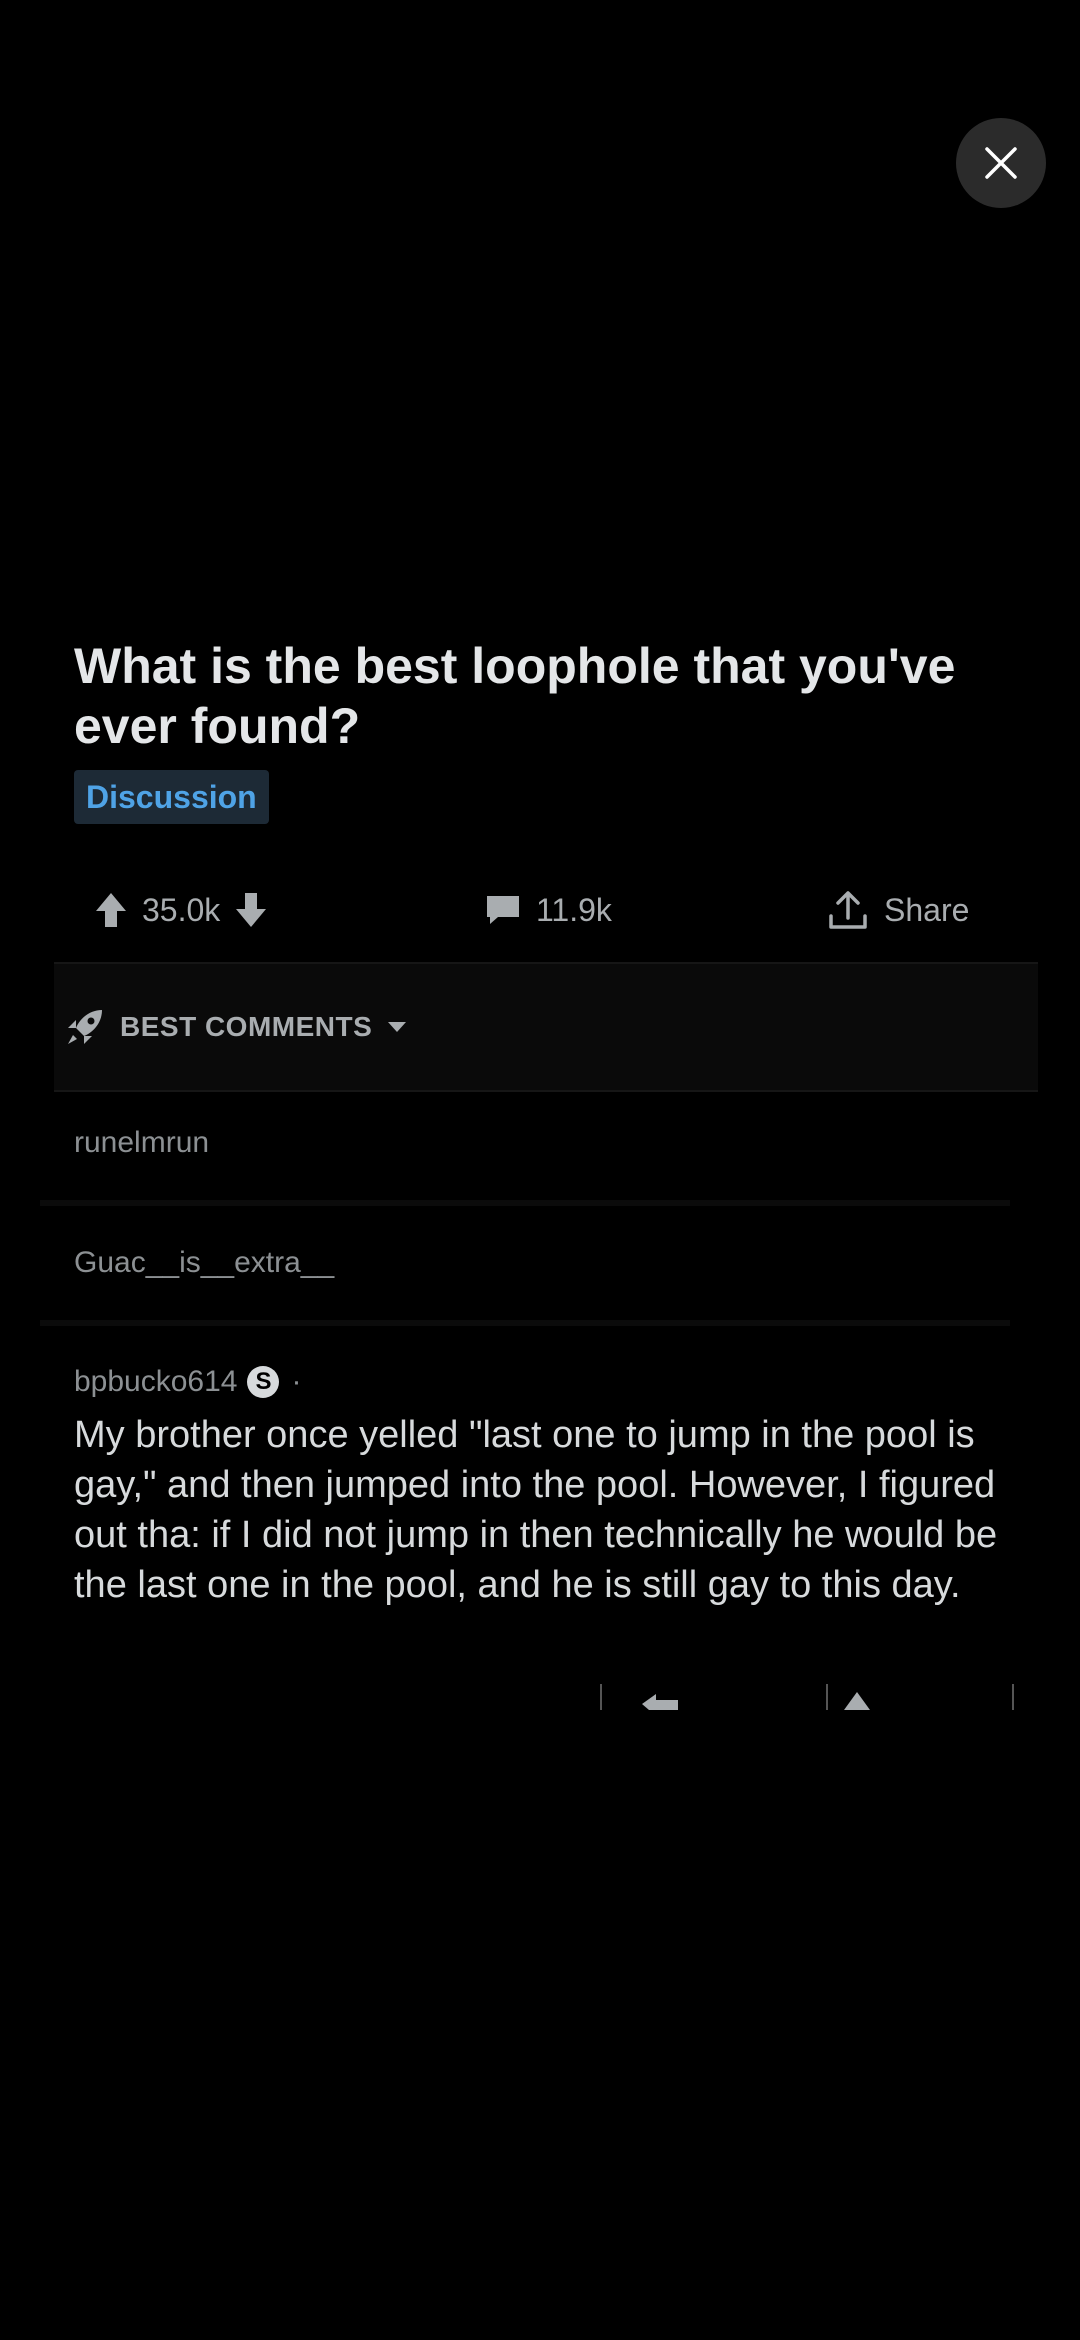  What do you see at coordinates (848, 910) in the screenshot?
I see `share-icon` at bounding box center [848, 910].